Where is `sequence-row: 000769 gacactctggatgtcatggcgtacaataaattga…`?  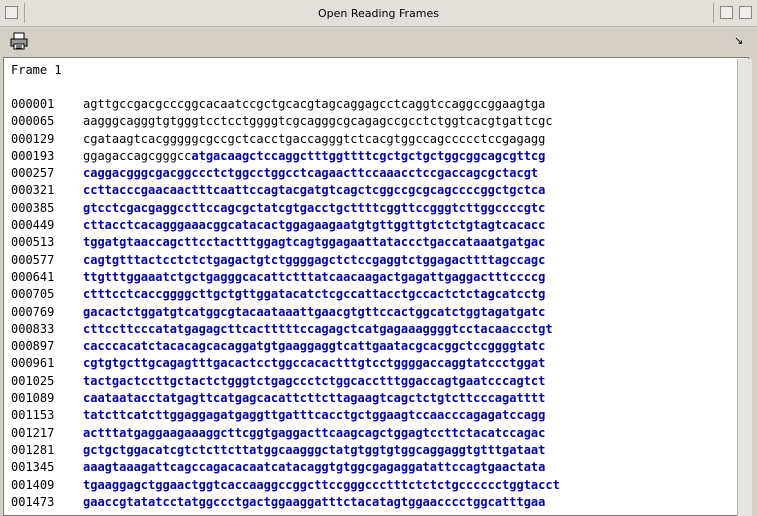 sequence-row: 000769 gacactctggatgtcatggcgtacaataaattga… is located at coordinates (285, 312).